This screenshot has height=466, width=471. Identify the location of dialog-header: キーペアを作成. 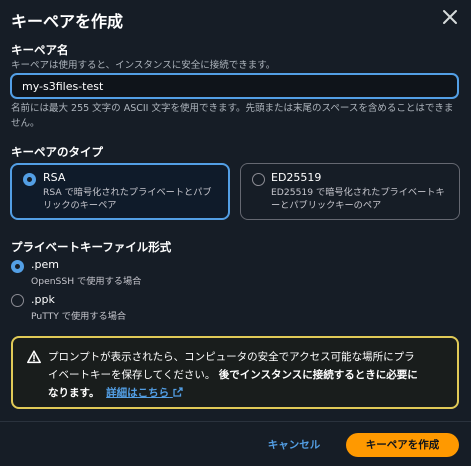
(235, 18).